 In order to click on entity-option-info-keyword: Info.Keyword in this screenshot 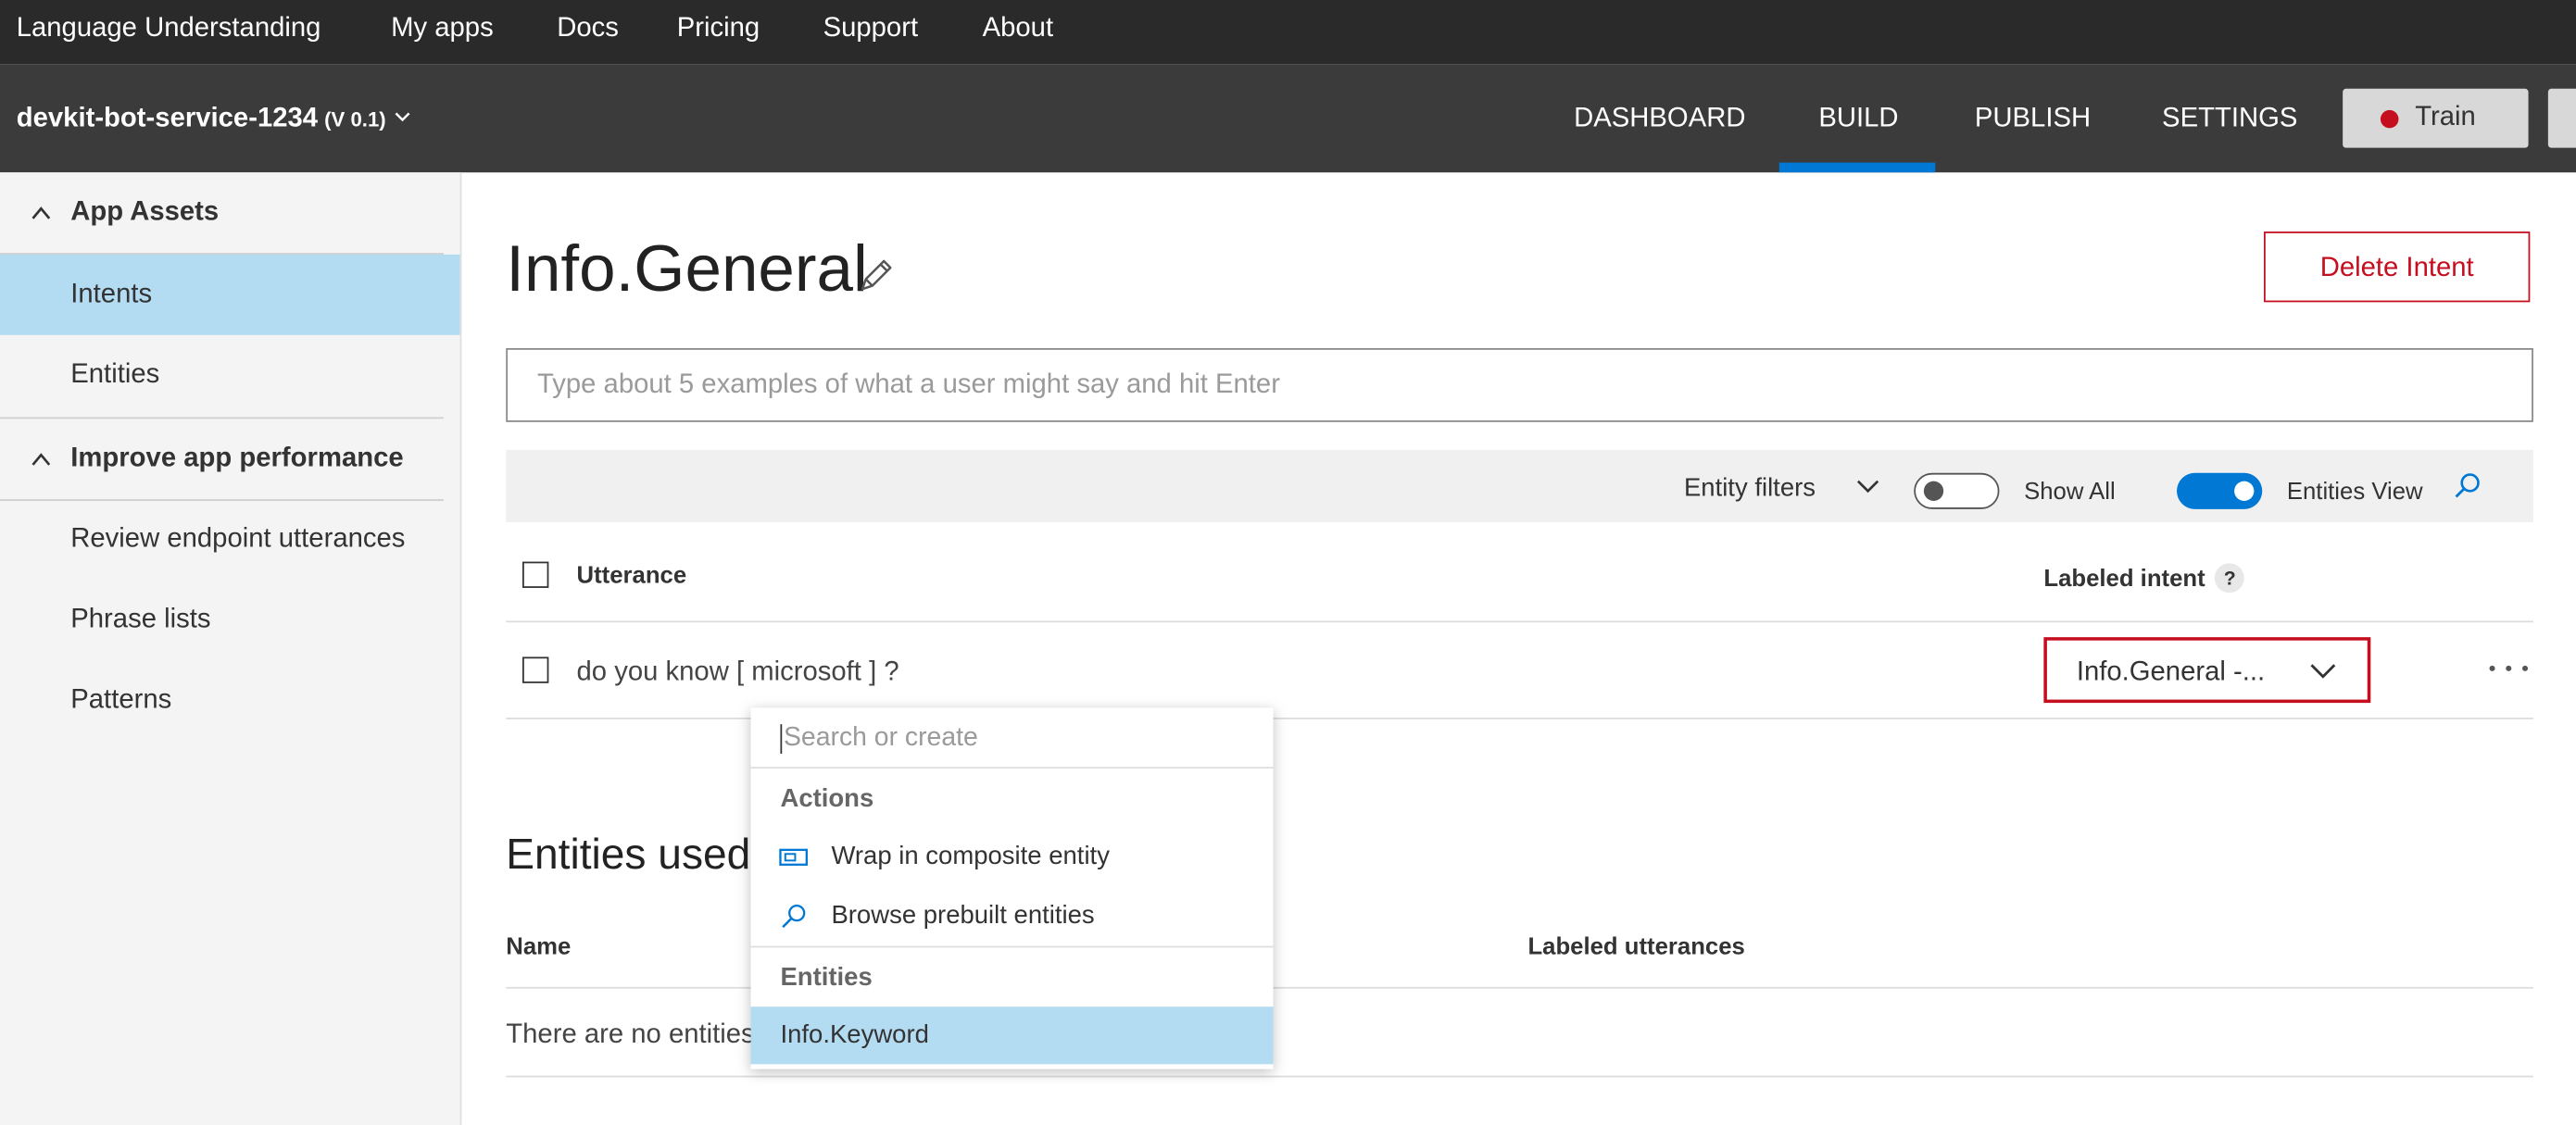, I will do `click(1012, 1036)`.